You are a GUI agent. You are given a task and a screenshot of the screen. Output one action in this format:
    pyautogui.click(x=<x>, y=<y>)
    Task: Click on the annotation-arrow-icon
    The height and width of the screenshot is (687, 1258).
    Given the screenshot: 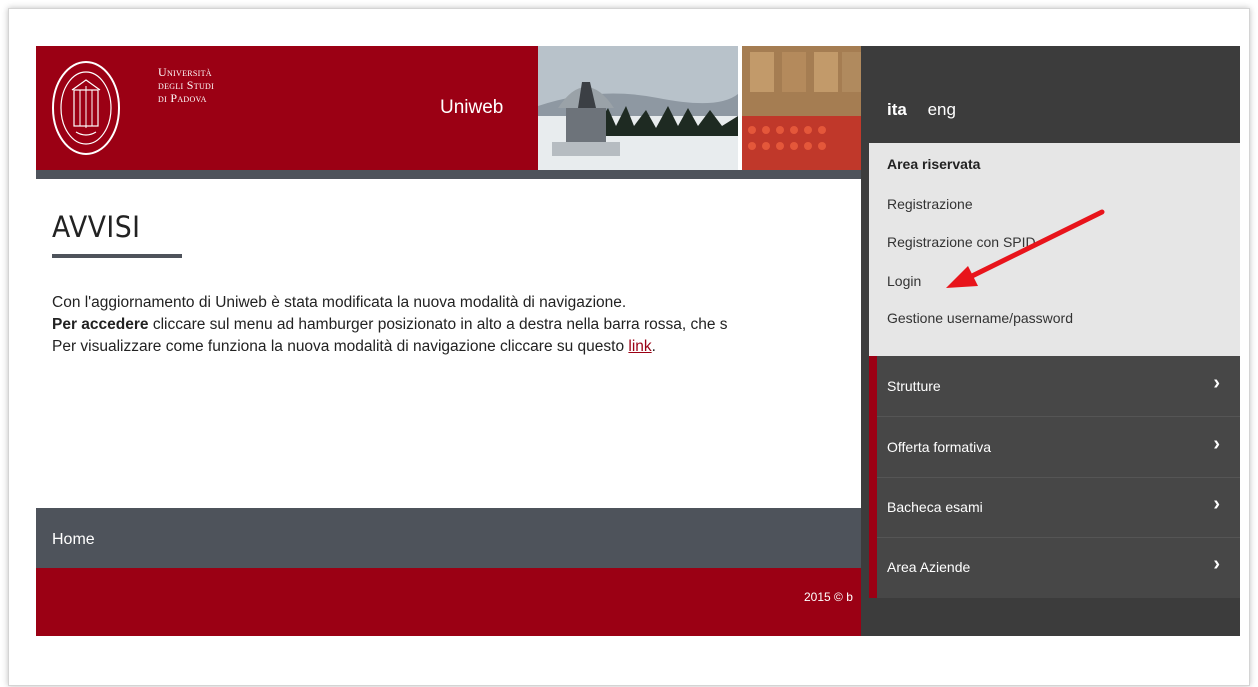 What is the action you would take?
    pyautogui.click(x=1025, y=248)
    